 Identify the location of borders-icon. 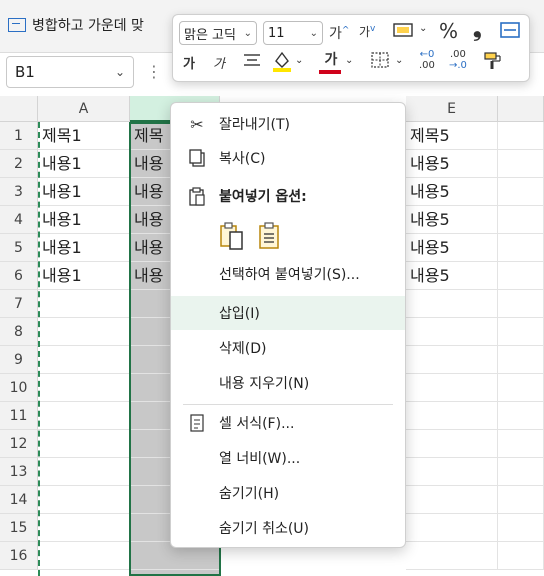
(380, 60).